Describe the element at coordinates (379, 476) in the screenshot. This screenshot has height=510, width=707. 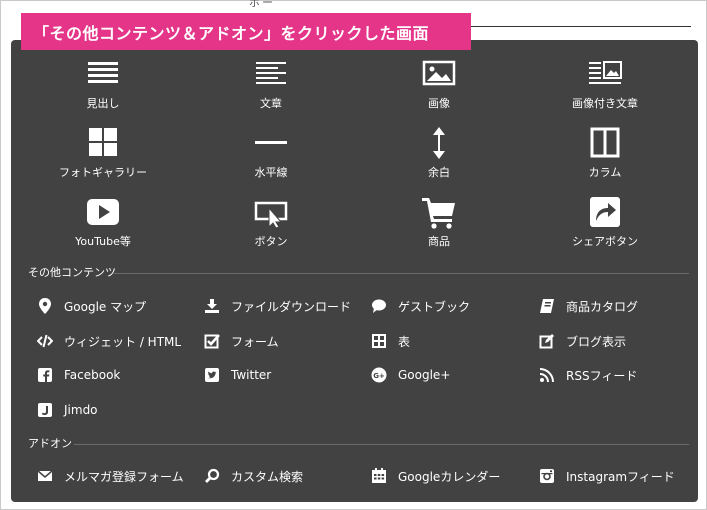
I see `calendar-icon` at that location.